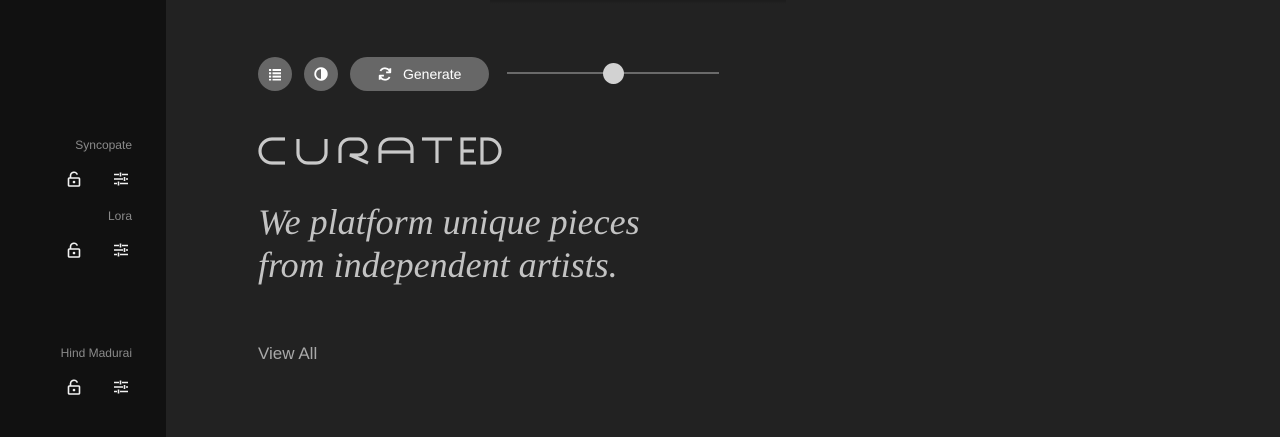  I want to click on list-view-button, so click(275, 74).